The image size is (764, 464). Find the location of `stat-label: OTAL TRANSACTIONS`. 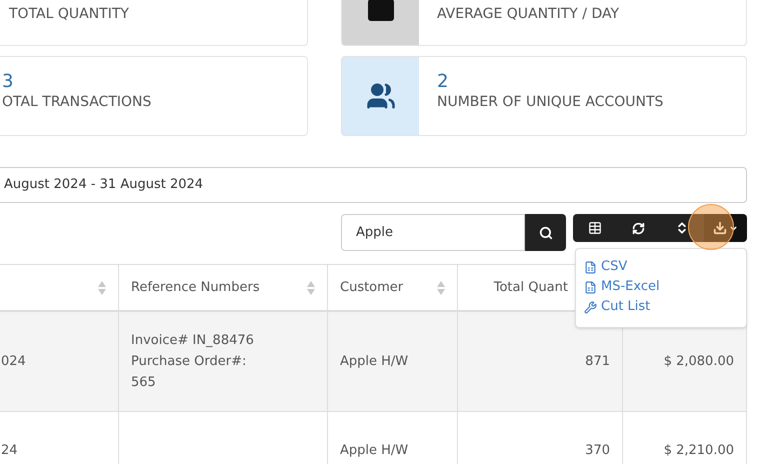

stat-label: OTAL TRANSACTIONS is located at coordinates (77, 102).